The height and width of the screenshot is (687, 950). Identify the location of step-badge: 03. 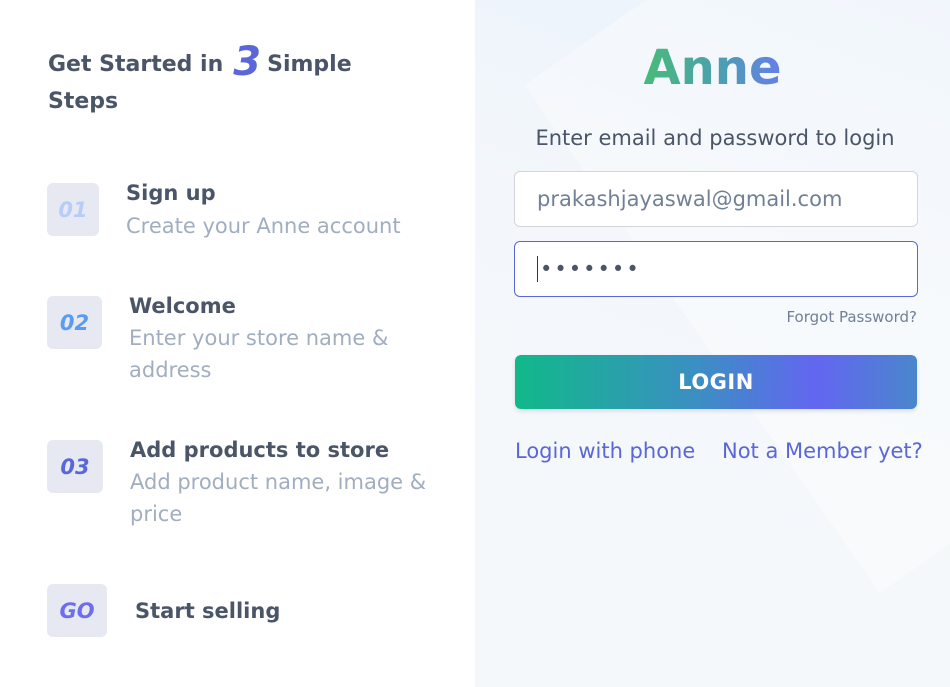
(75, 466).